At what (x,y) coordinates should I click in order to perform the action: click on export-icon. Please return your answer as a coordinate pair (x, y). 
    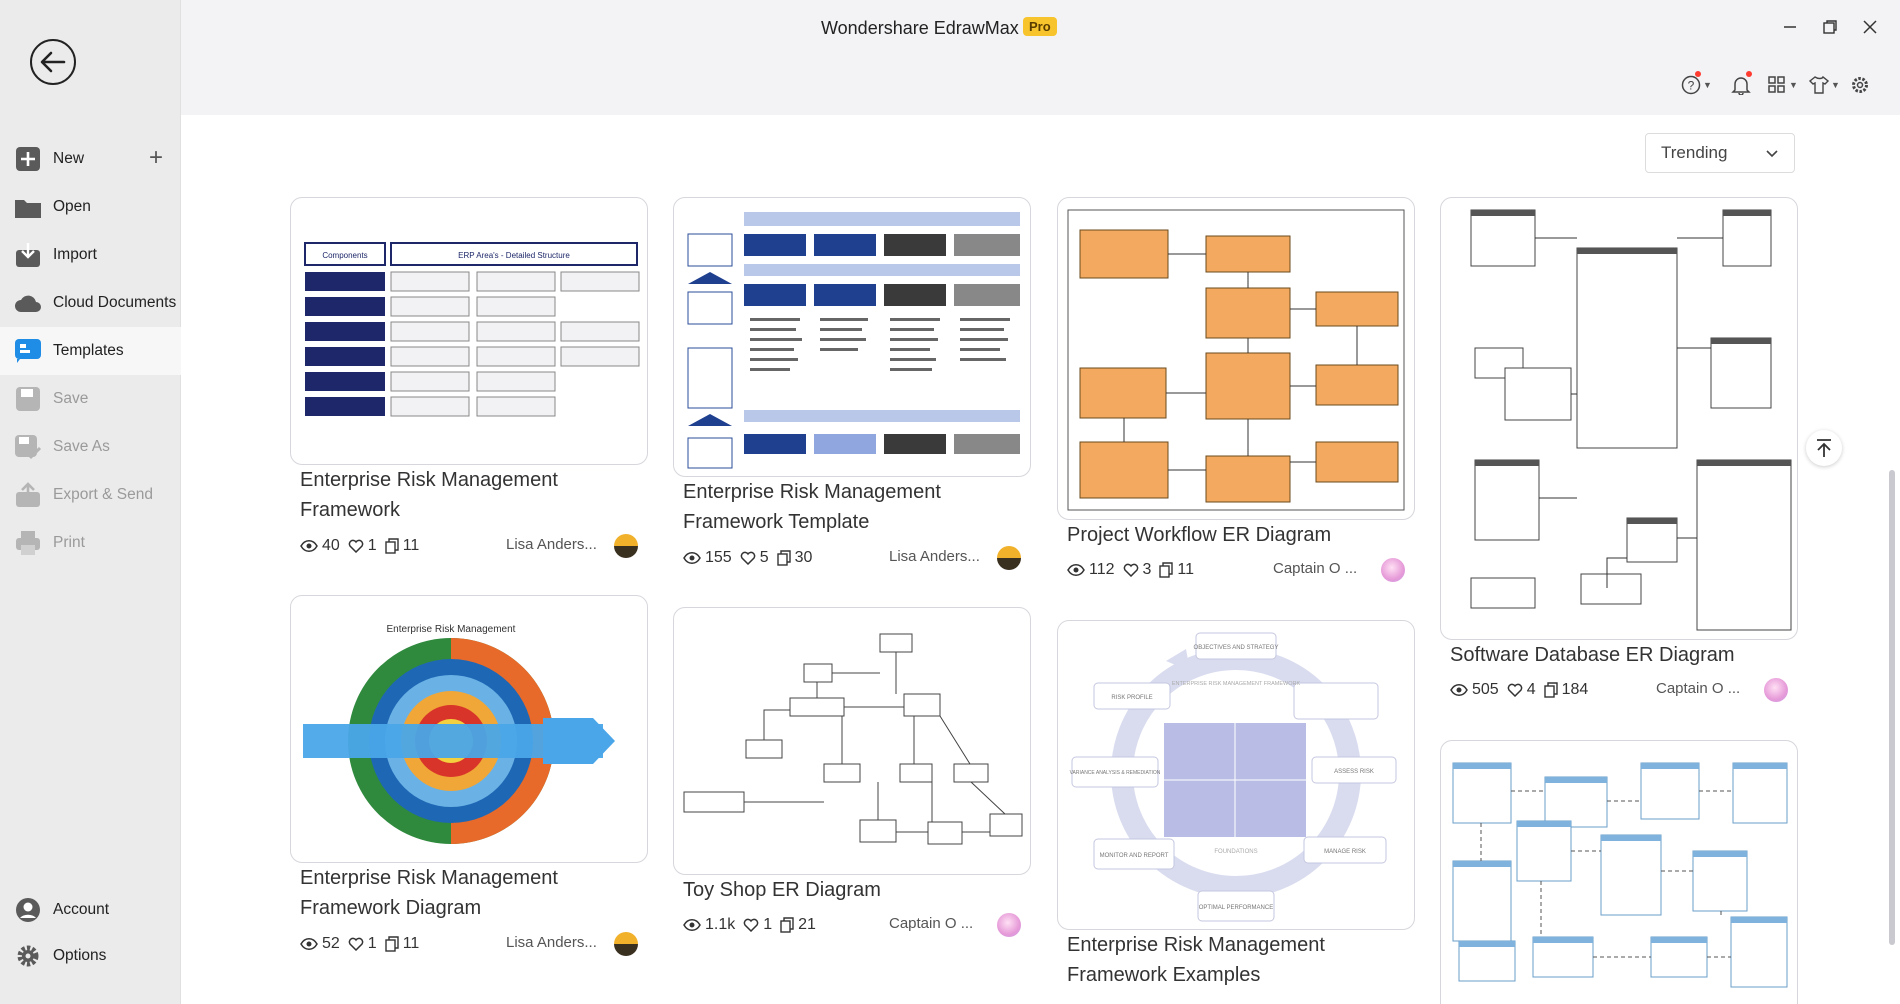
    Looking at the image, I should click on (28, 495).